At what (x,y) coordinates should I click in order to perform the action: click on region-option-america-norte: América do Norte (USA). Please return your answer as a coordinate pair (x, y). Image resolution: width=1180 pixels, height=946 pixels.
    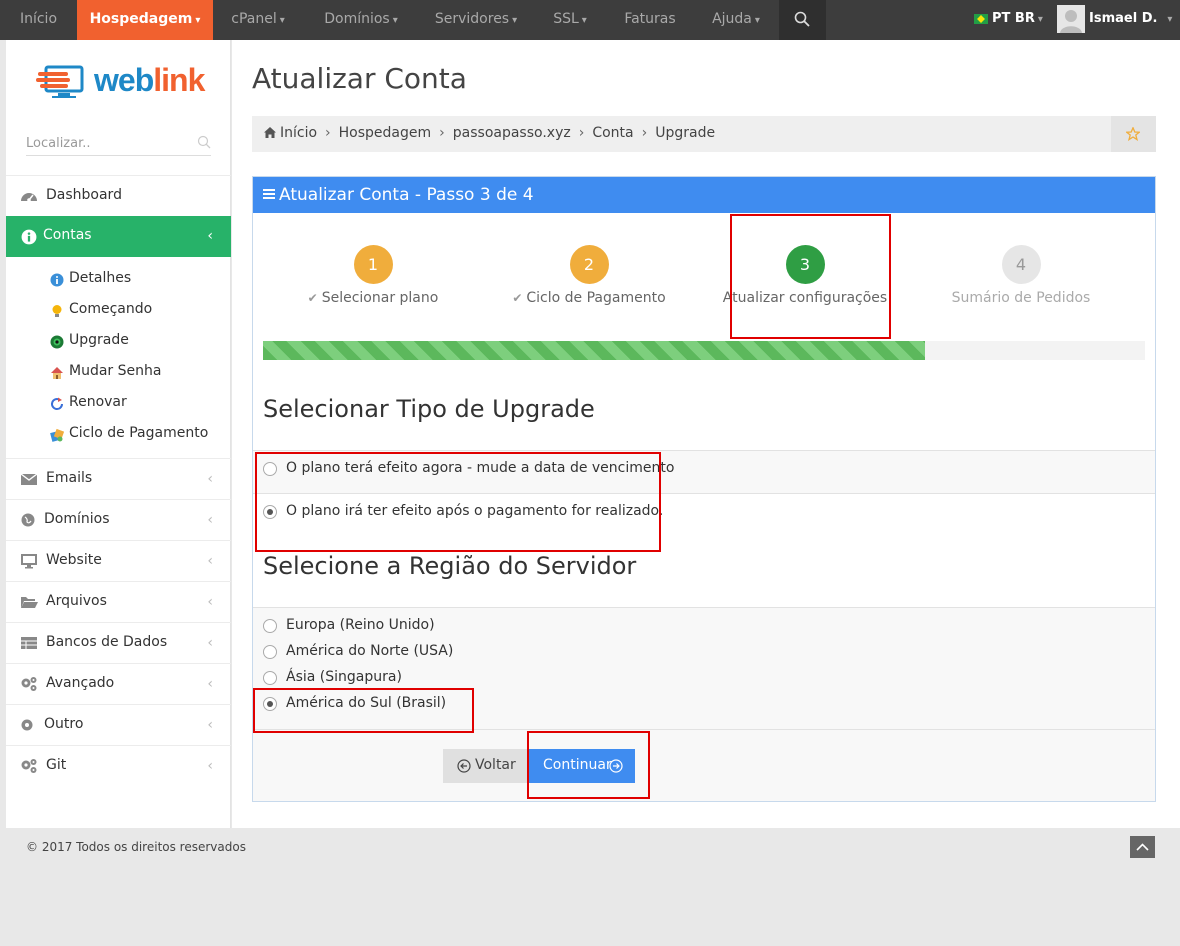
    Looking at the image, I should click on (453, 653).